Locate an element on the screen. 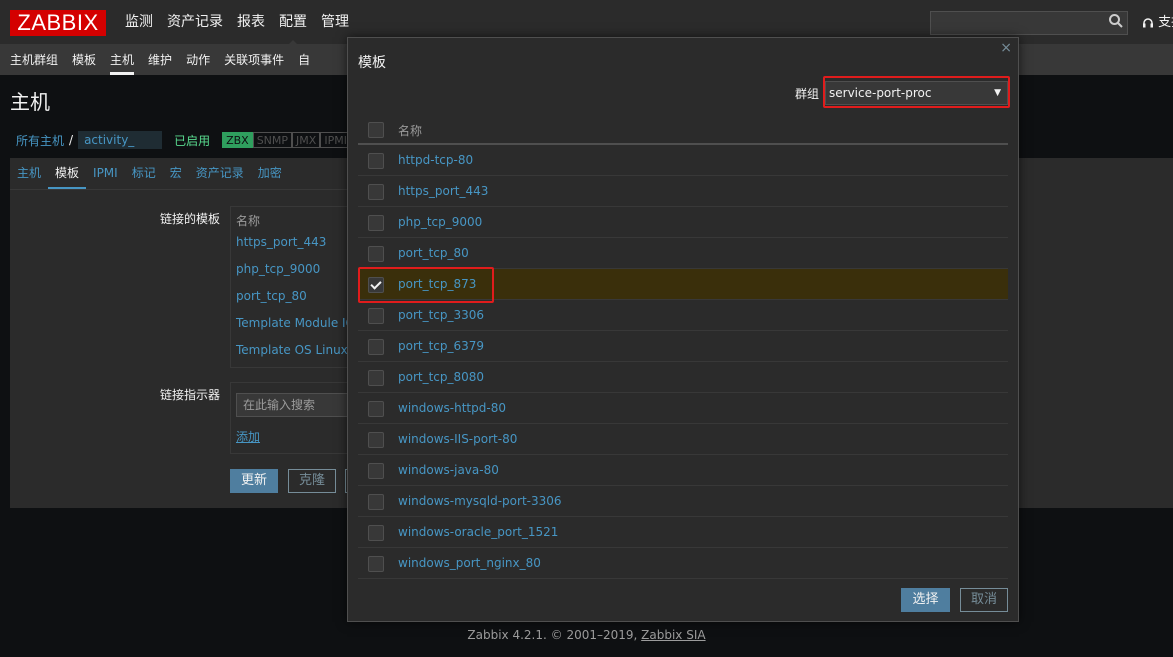 Image resolution: width=1173 pixels, height=657 pixels. tab-inventory: 资产记录 is located at coordinates (220, 173).